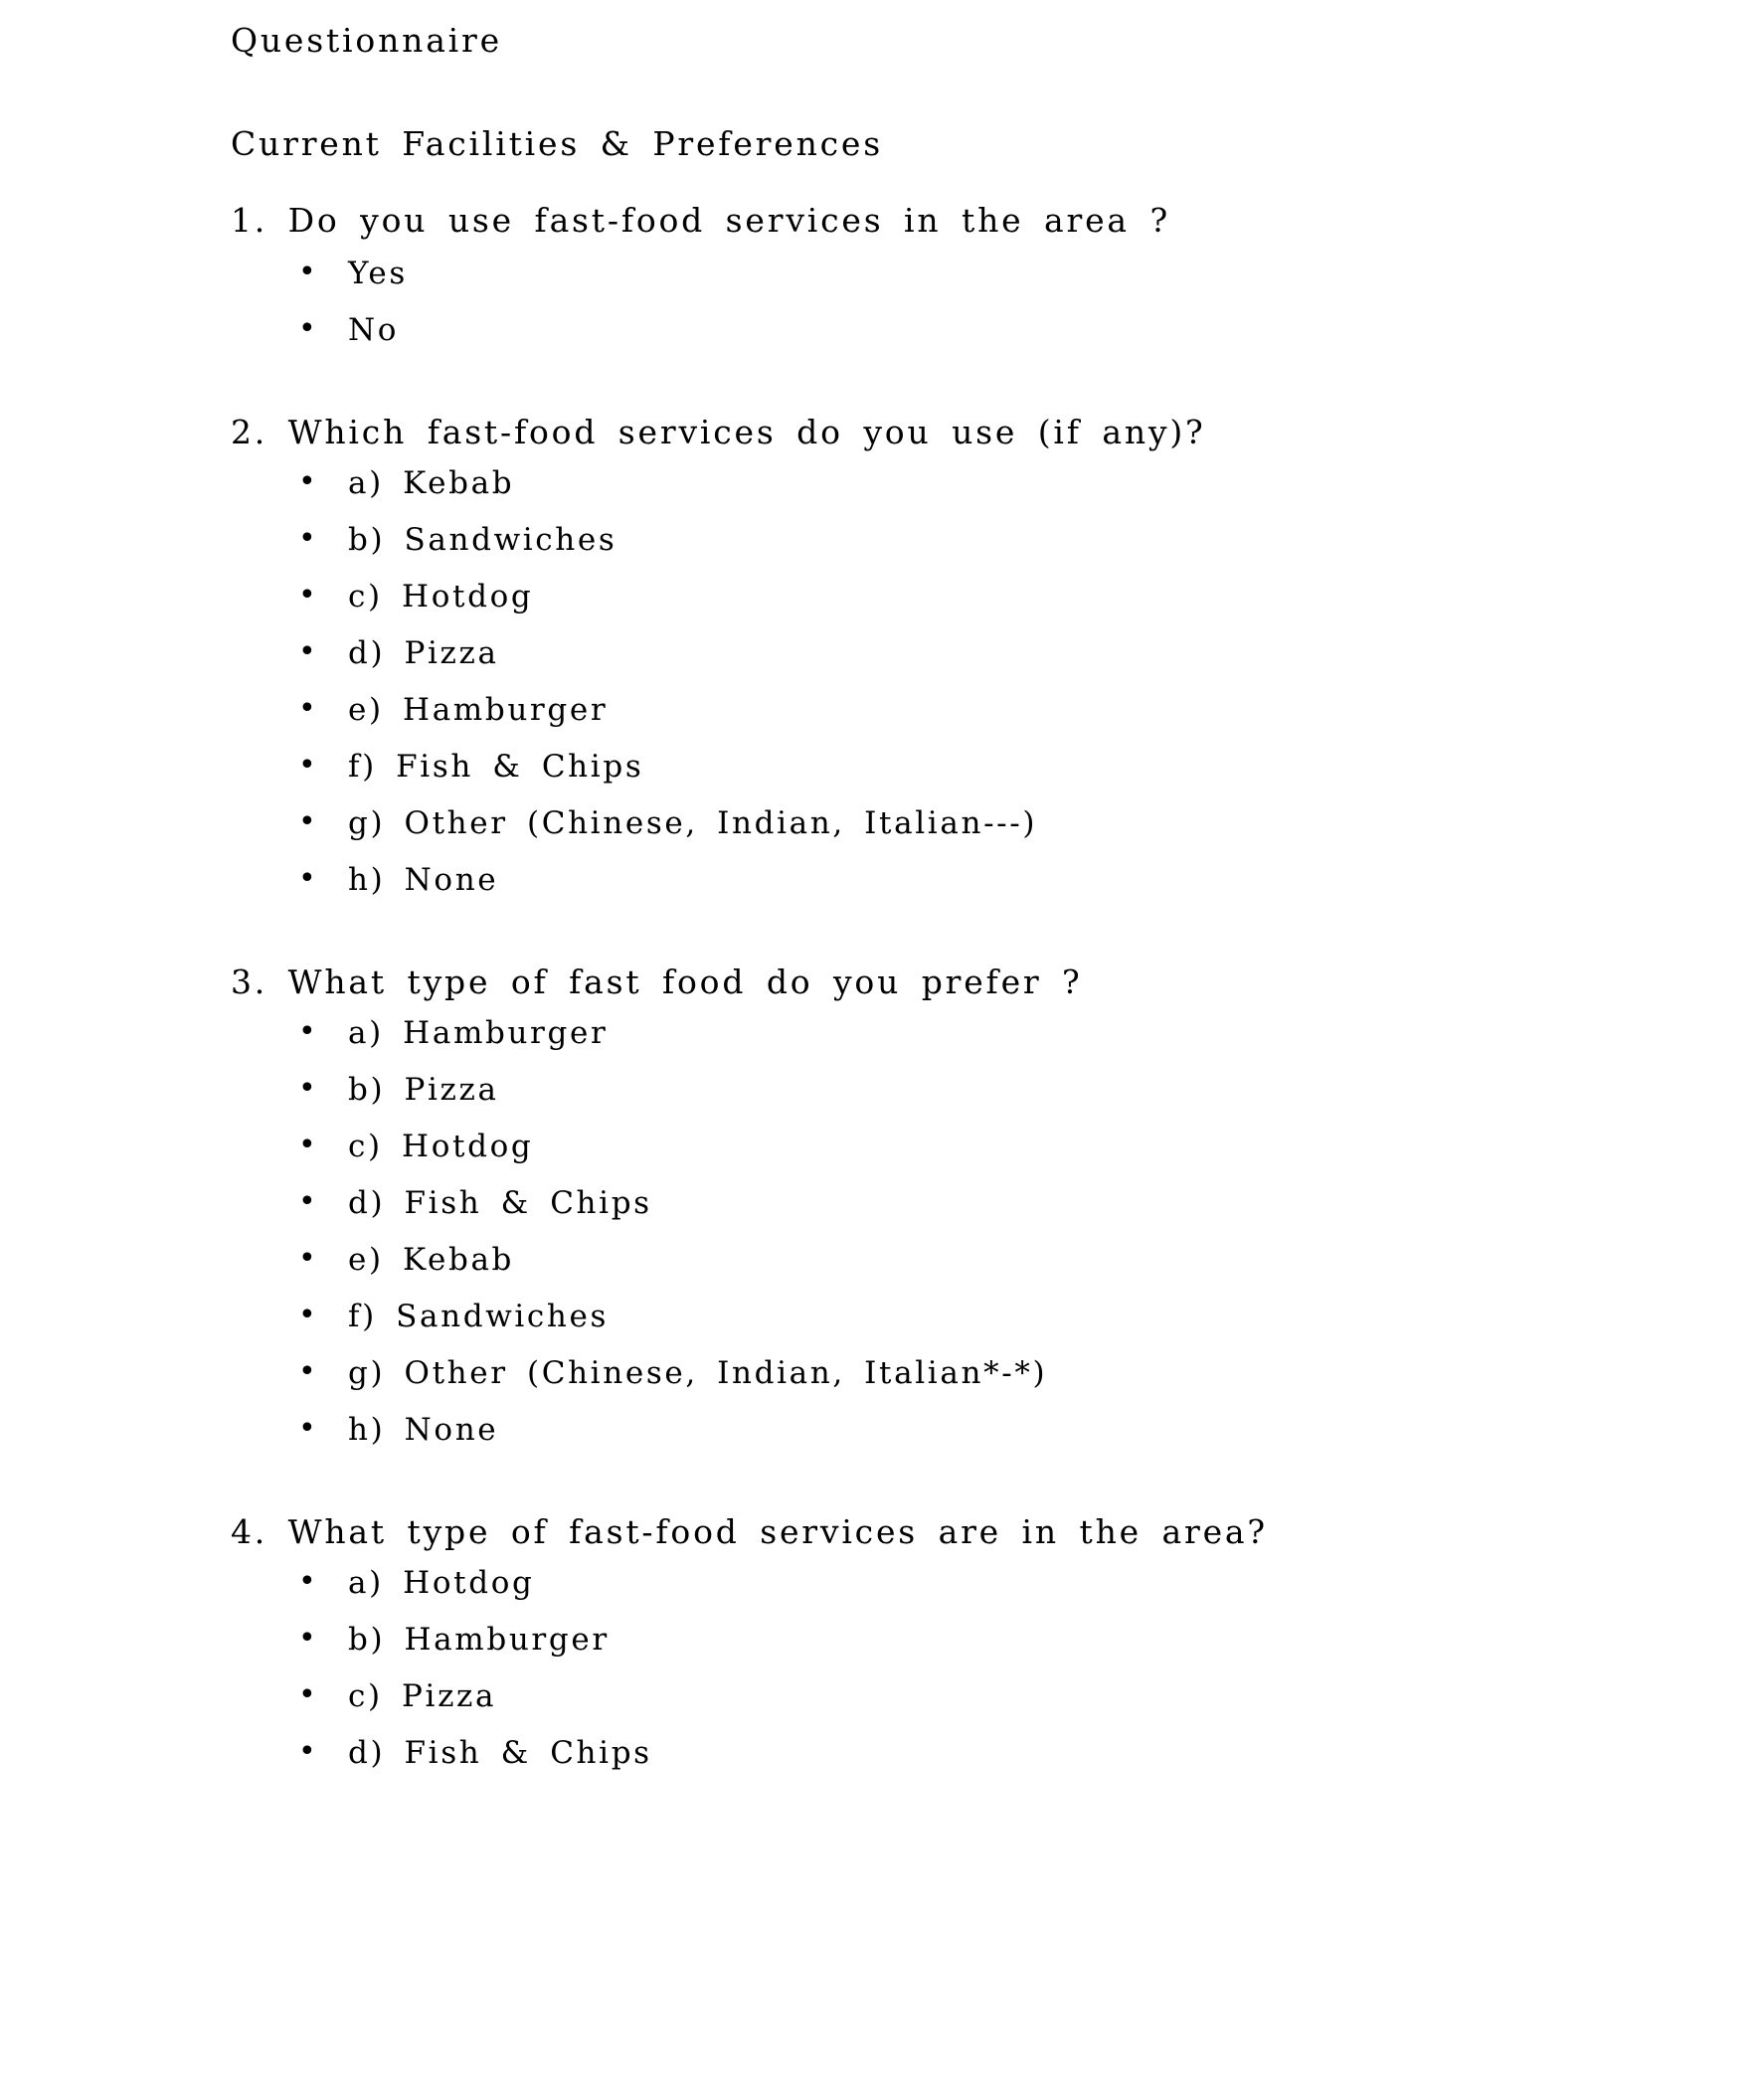  I want to click on option-label: a) Kebab, so click(431, 483).